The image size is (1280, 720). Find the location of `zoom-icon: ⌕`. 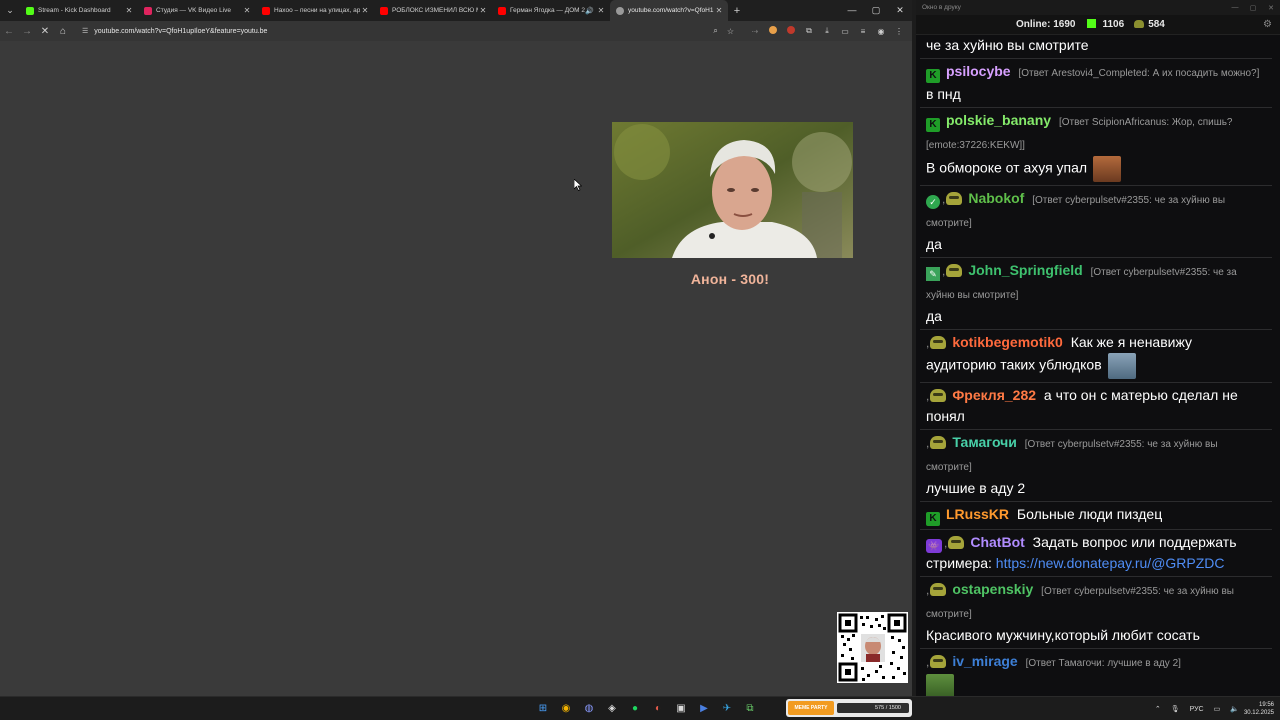

zoom-icon: ⌕ is located at coordinates (715, 31).